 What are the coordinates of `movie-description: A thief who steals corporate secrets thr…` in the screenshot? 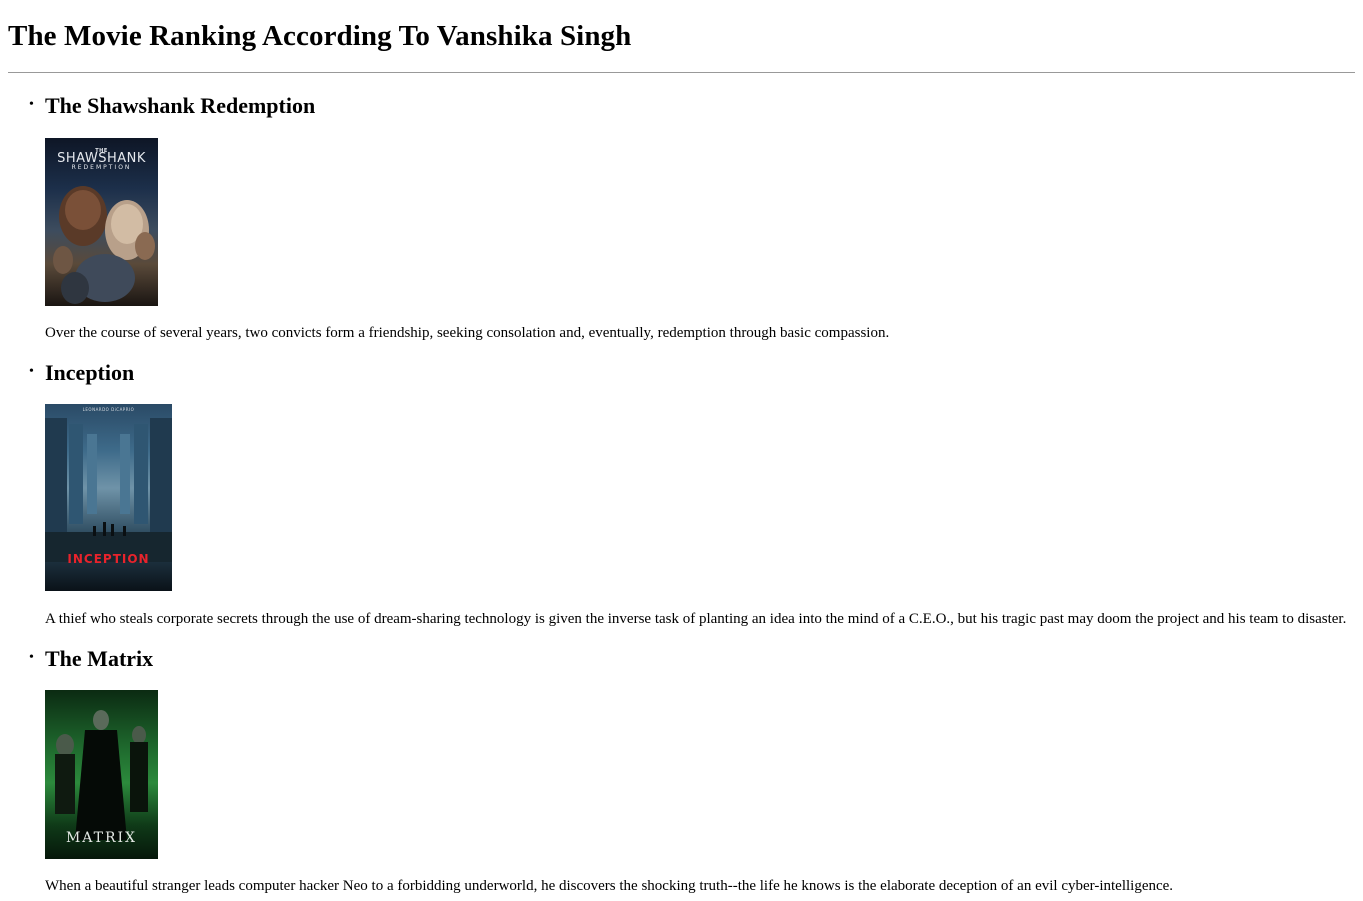 It's located at (696, 619).